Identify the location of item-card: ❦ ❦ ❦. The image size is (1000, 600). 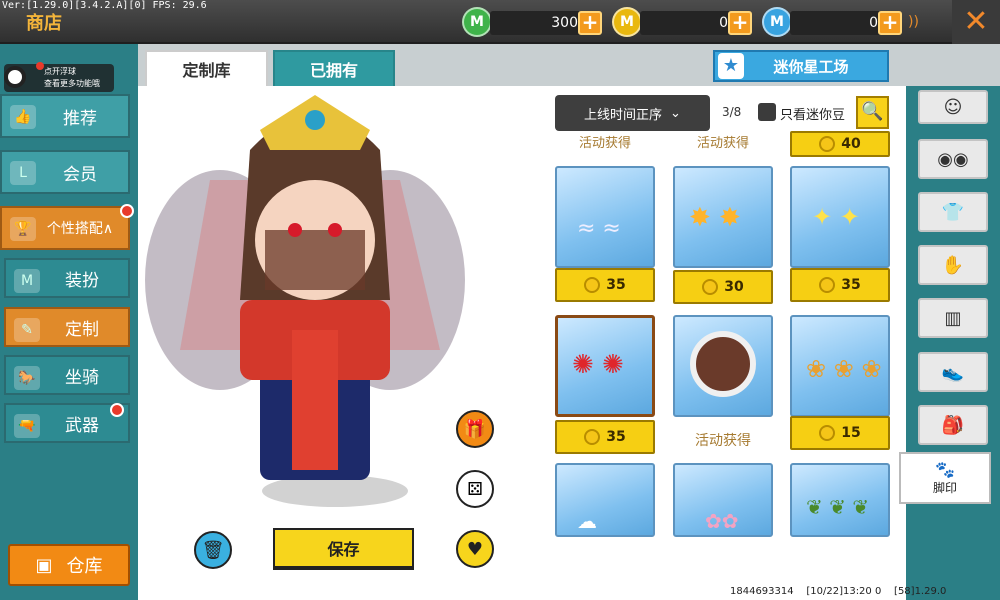
(840, 500).